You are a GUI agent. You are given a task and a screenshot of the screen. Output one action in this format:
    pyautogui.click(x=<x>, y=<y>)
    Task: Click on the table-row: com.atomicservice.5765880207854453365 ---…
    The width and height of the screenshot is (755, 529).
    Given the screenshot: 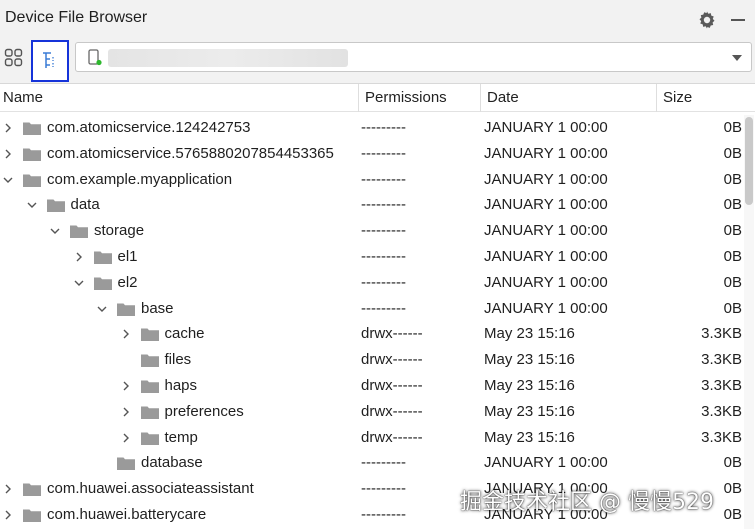 What is the action you would take?
    pyautogui.click(x=371, y=153)
    